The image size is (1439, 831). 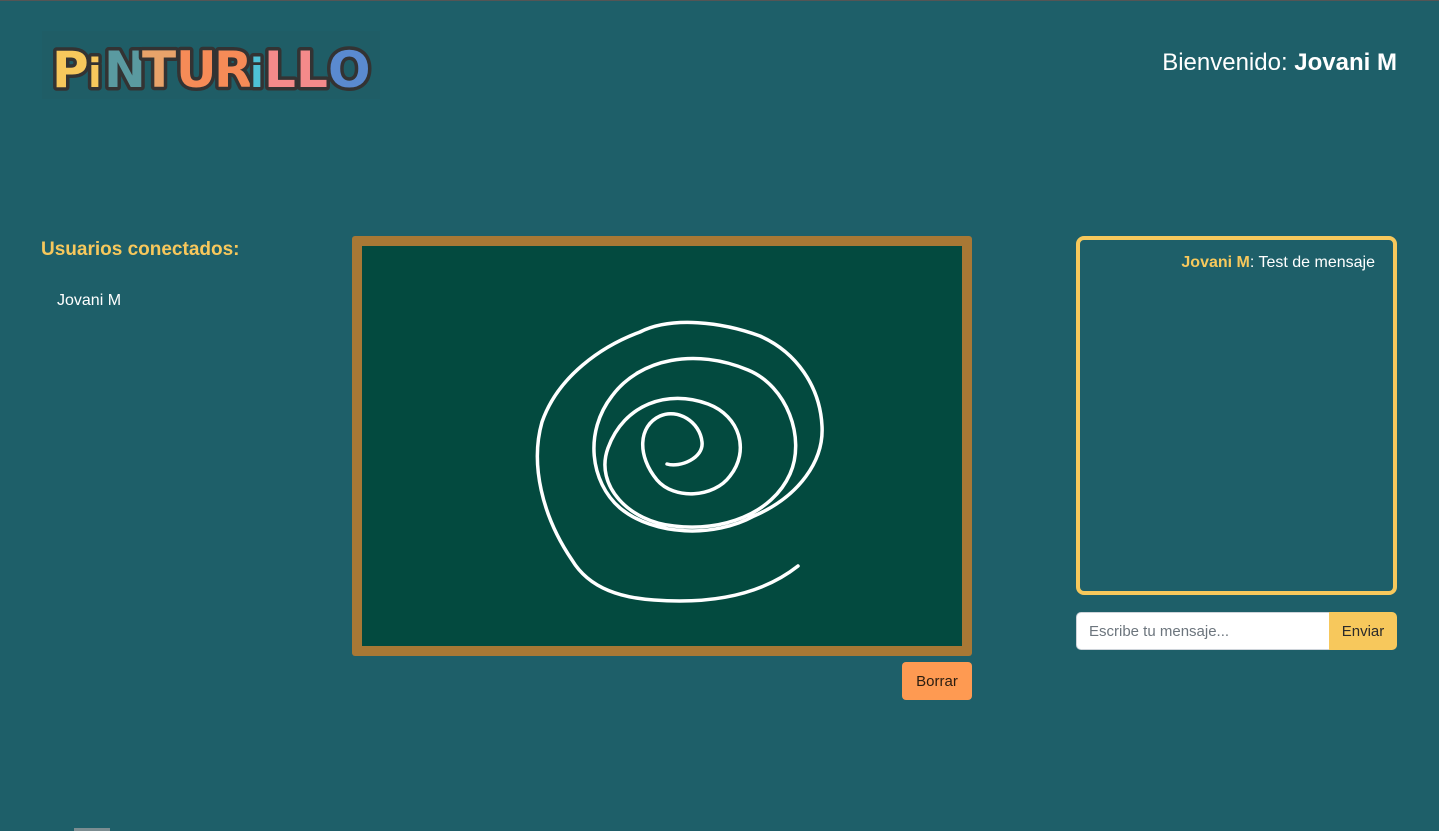 I want to click on chat-message-author: Jovani M, so click(x=1215, y=262).